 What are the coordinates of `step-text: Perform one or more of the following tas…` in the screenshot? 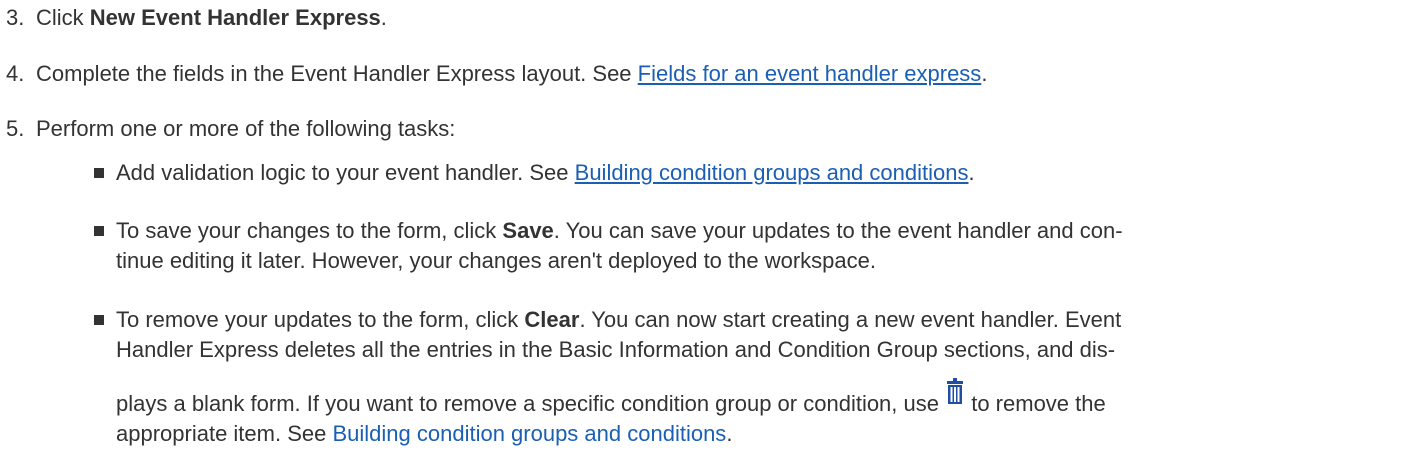 It's located at (246, 128).